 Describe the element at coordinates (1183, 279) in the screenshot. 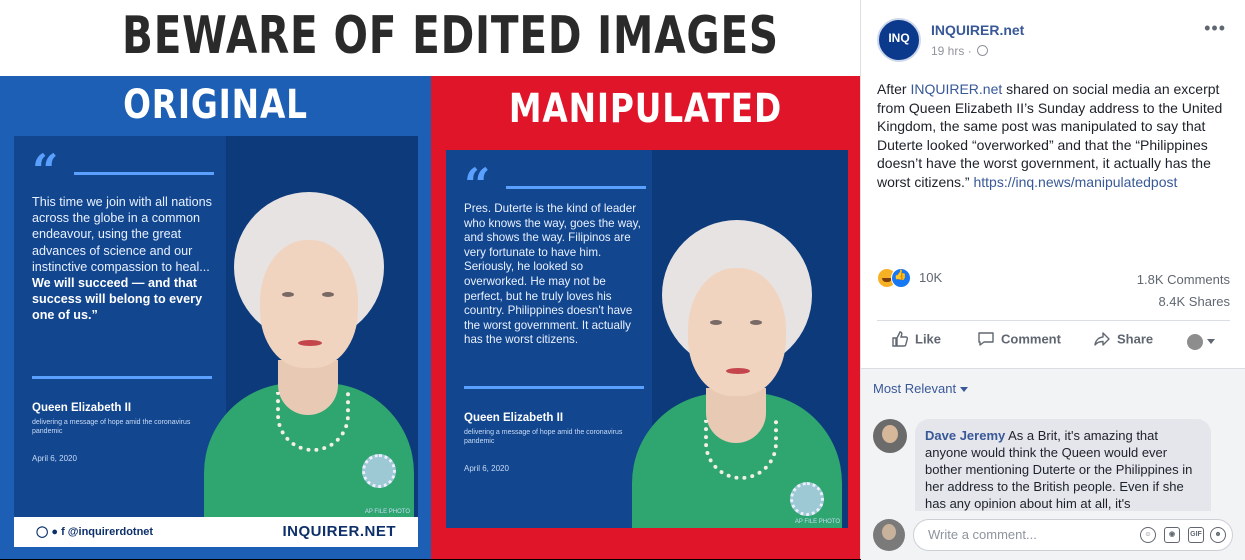

I see `comments-count-link: 1.8K Comments` at that location.